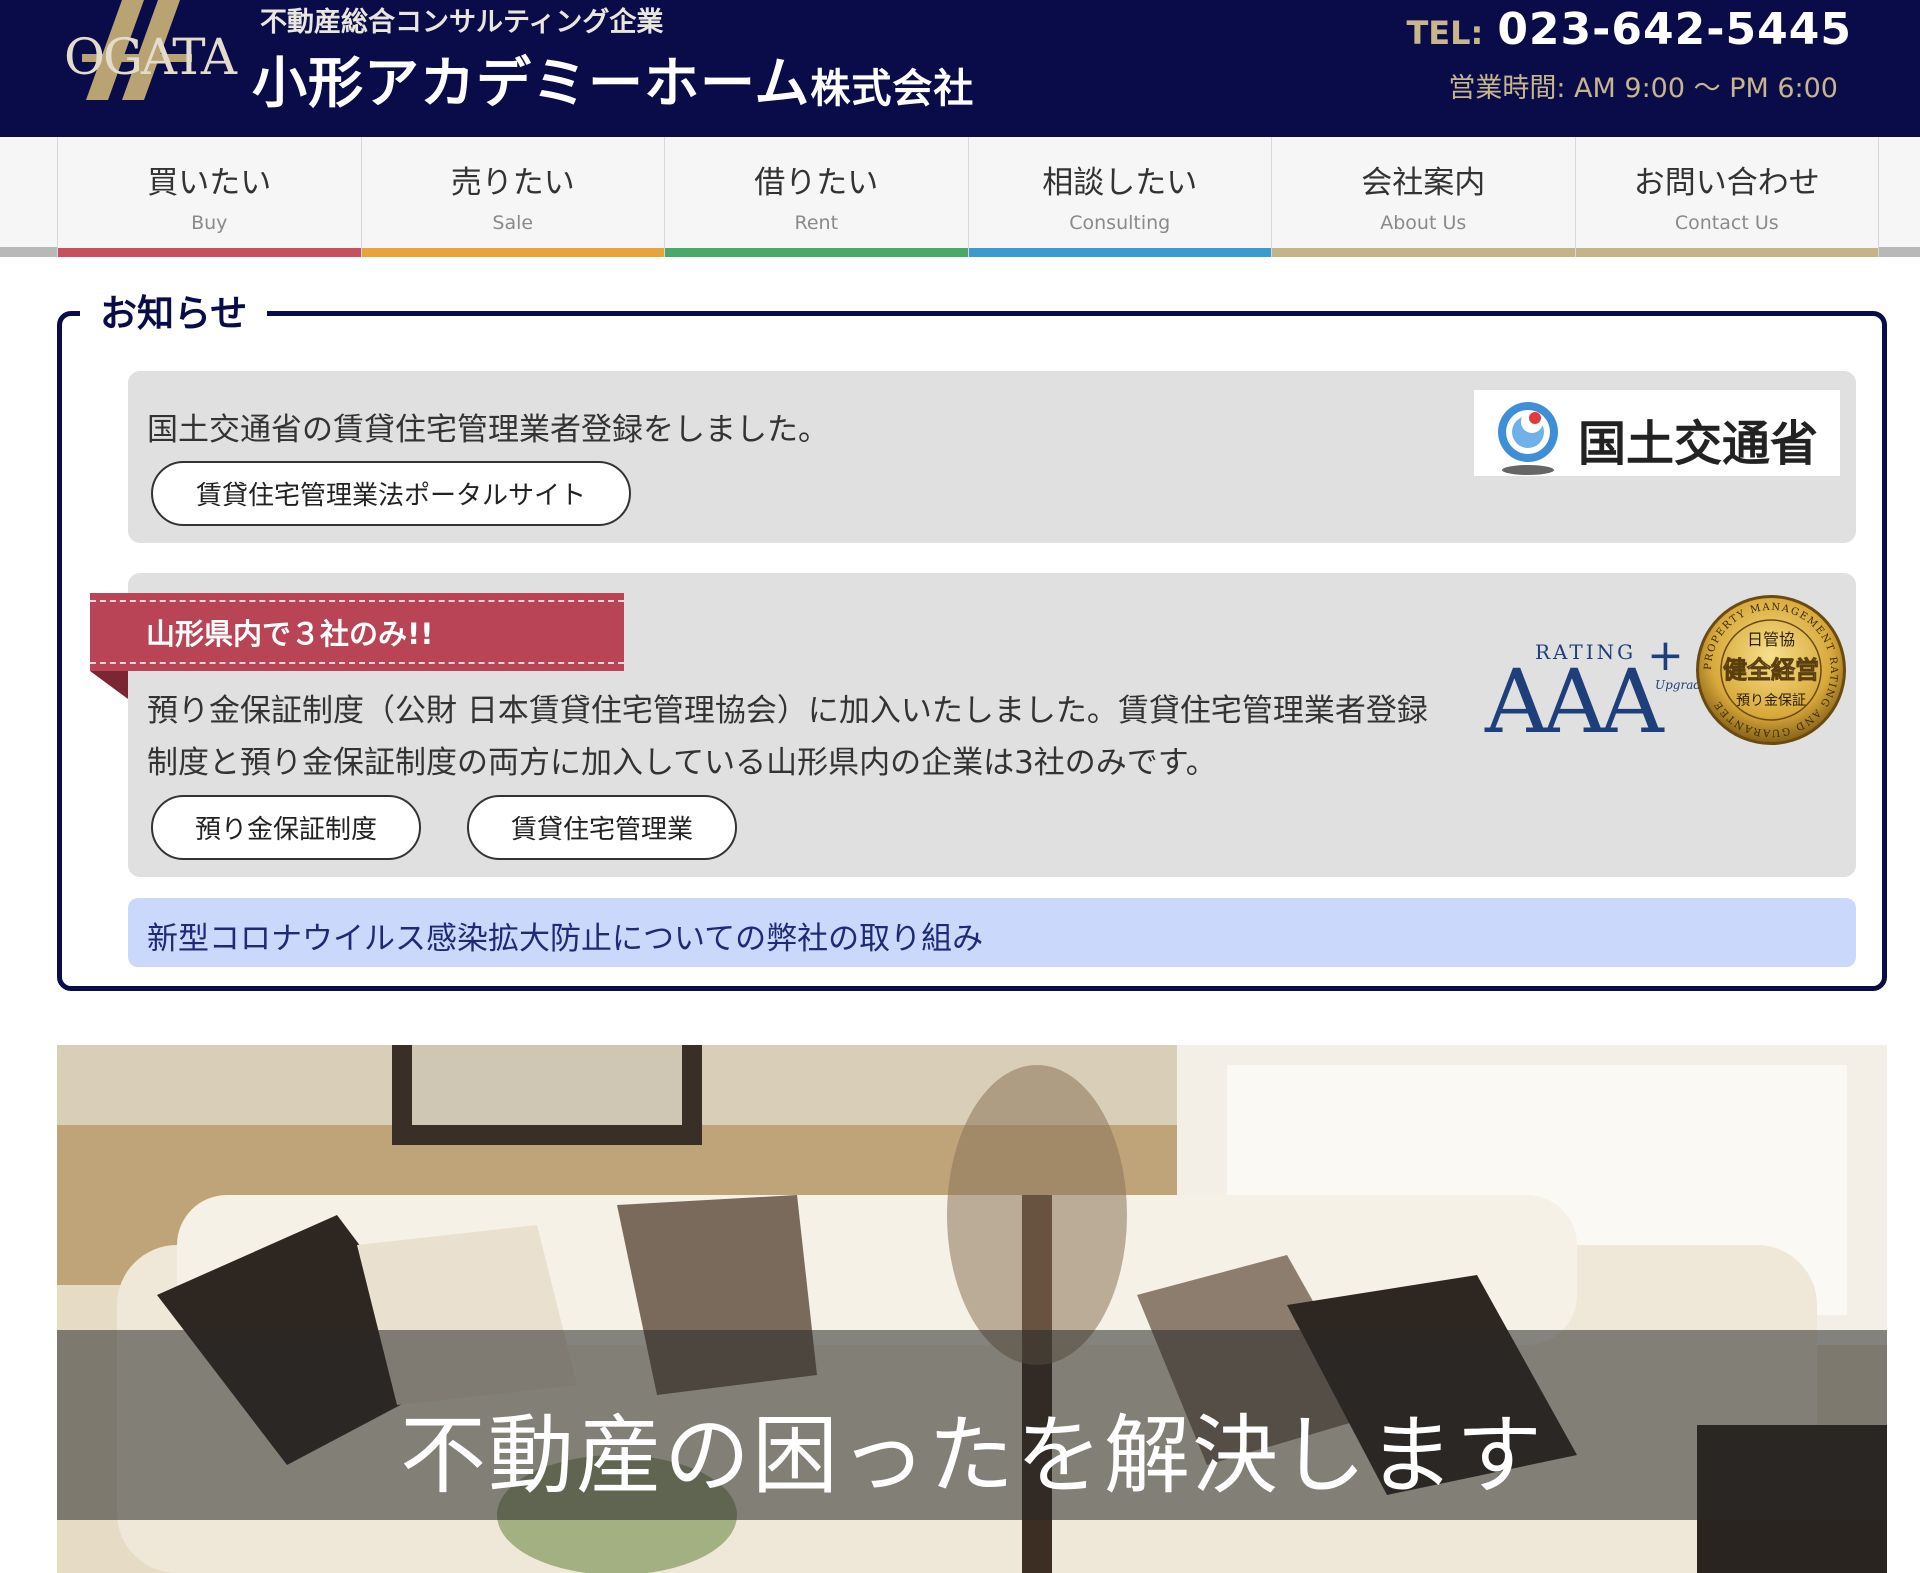 Image resolution: width=1920 pixels, height=1573 pixels. What do you see at coordinates (290, 634) in the screenshot?
I see `ribbon-text: 山形県内で３社のみ!!` at bounding box center [290, 634].